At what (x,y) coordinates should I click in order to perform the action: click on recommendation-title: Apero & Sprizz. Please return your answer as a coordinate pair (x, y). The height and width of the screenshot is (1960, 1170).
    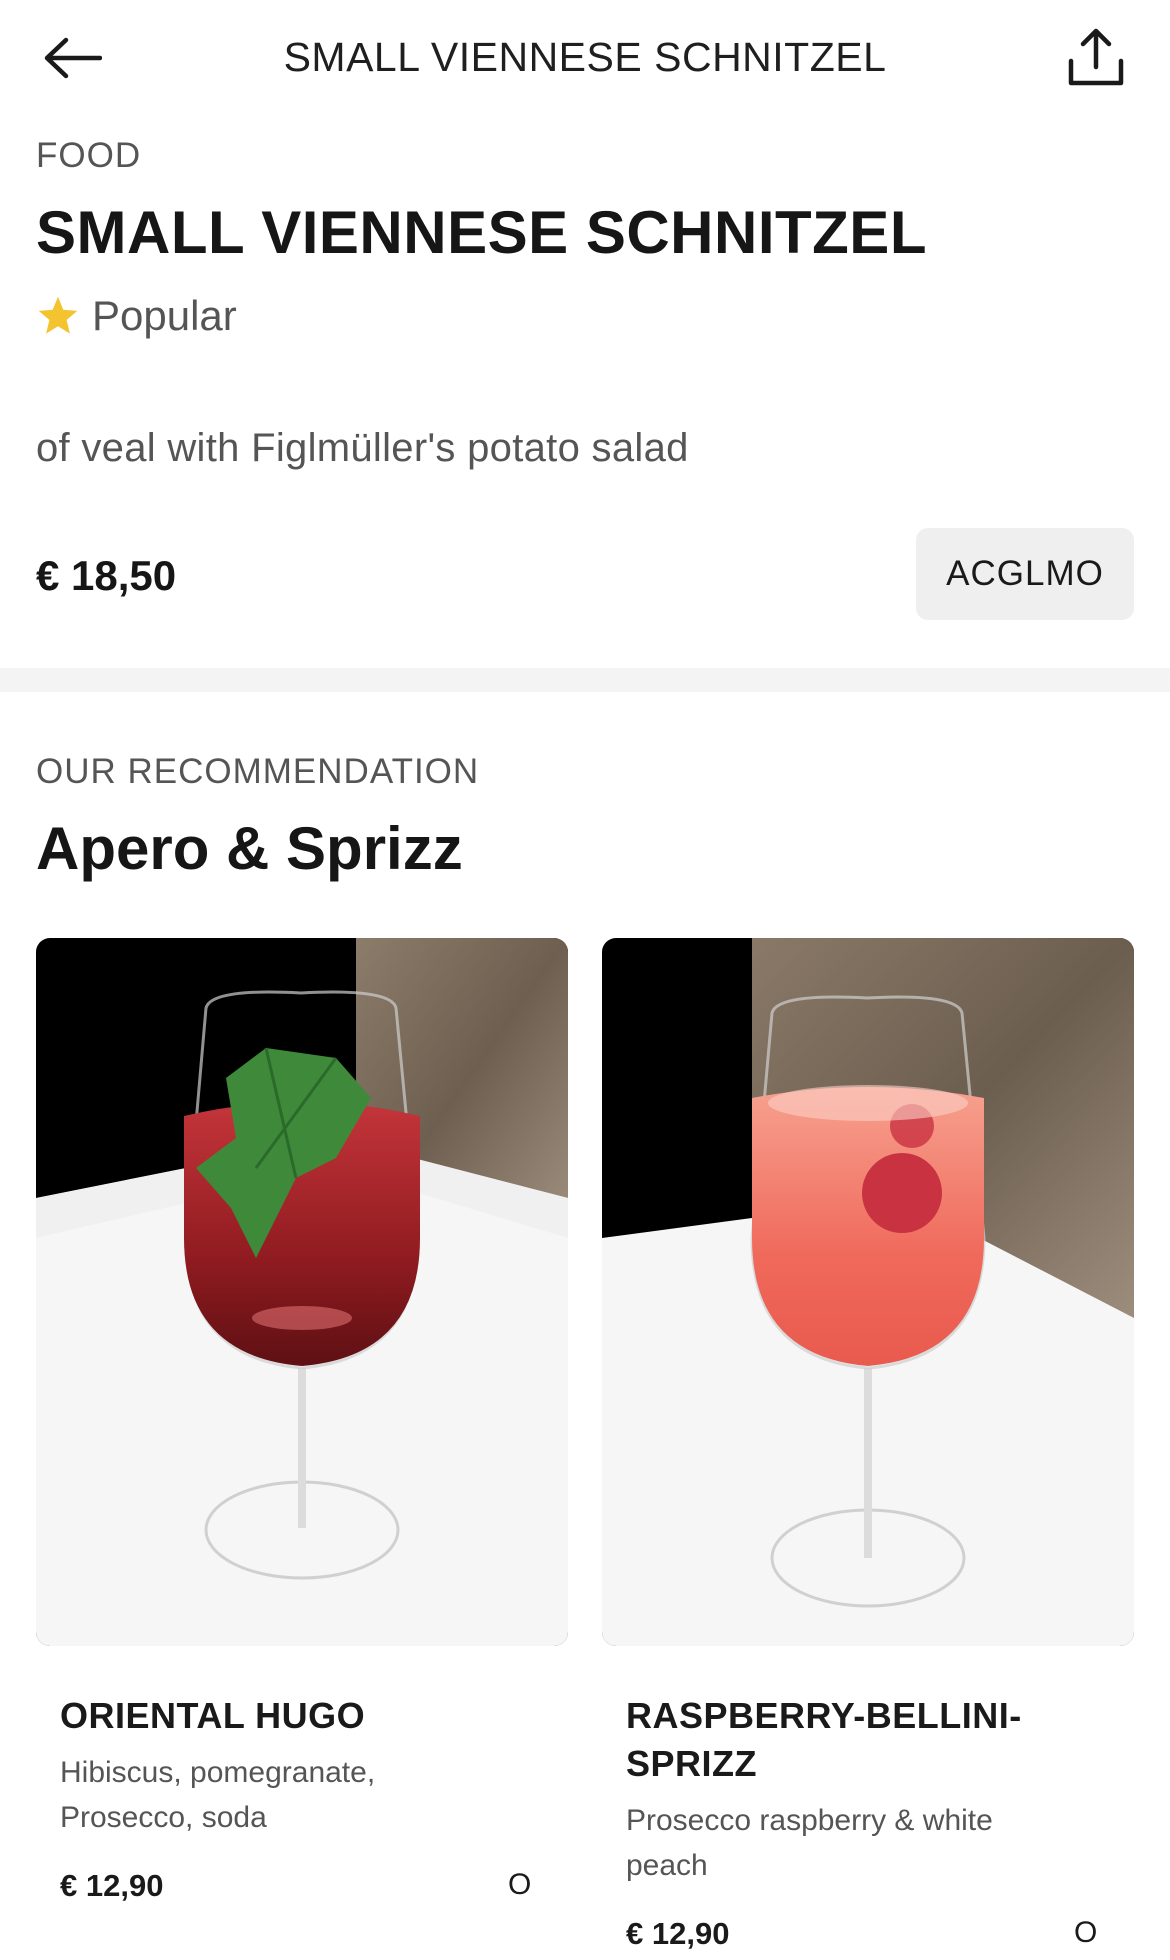
    Looking at the image, I should click on (249, 848).